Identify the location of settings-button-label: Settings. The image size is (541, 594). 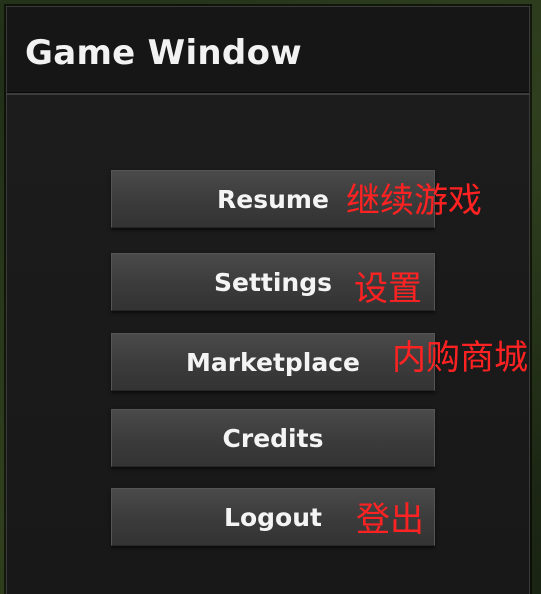
(272, 282).